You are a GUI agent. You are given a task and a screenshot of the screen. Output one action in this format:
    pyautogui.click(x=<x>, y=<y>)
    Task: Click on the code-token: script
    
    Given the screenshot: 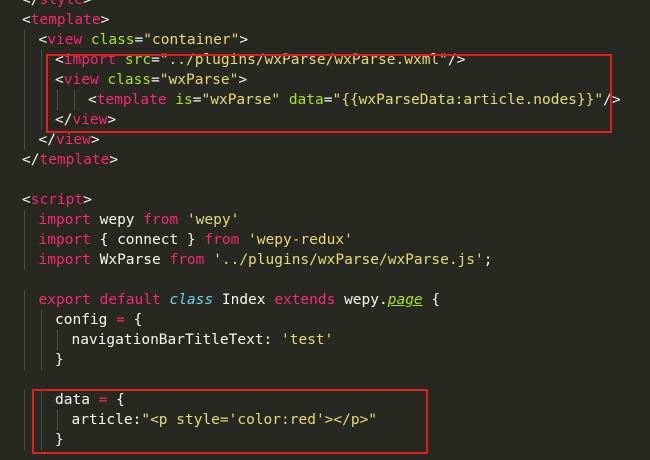 What is the action you would take?
    pyautogui.click(x=57, y=200)
    